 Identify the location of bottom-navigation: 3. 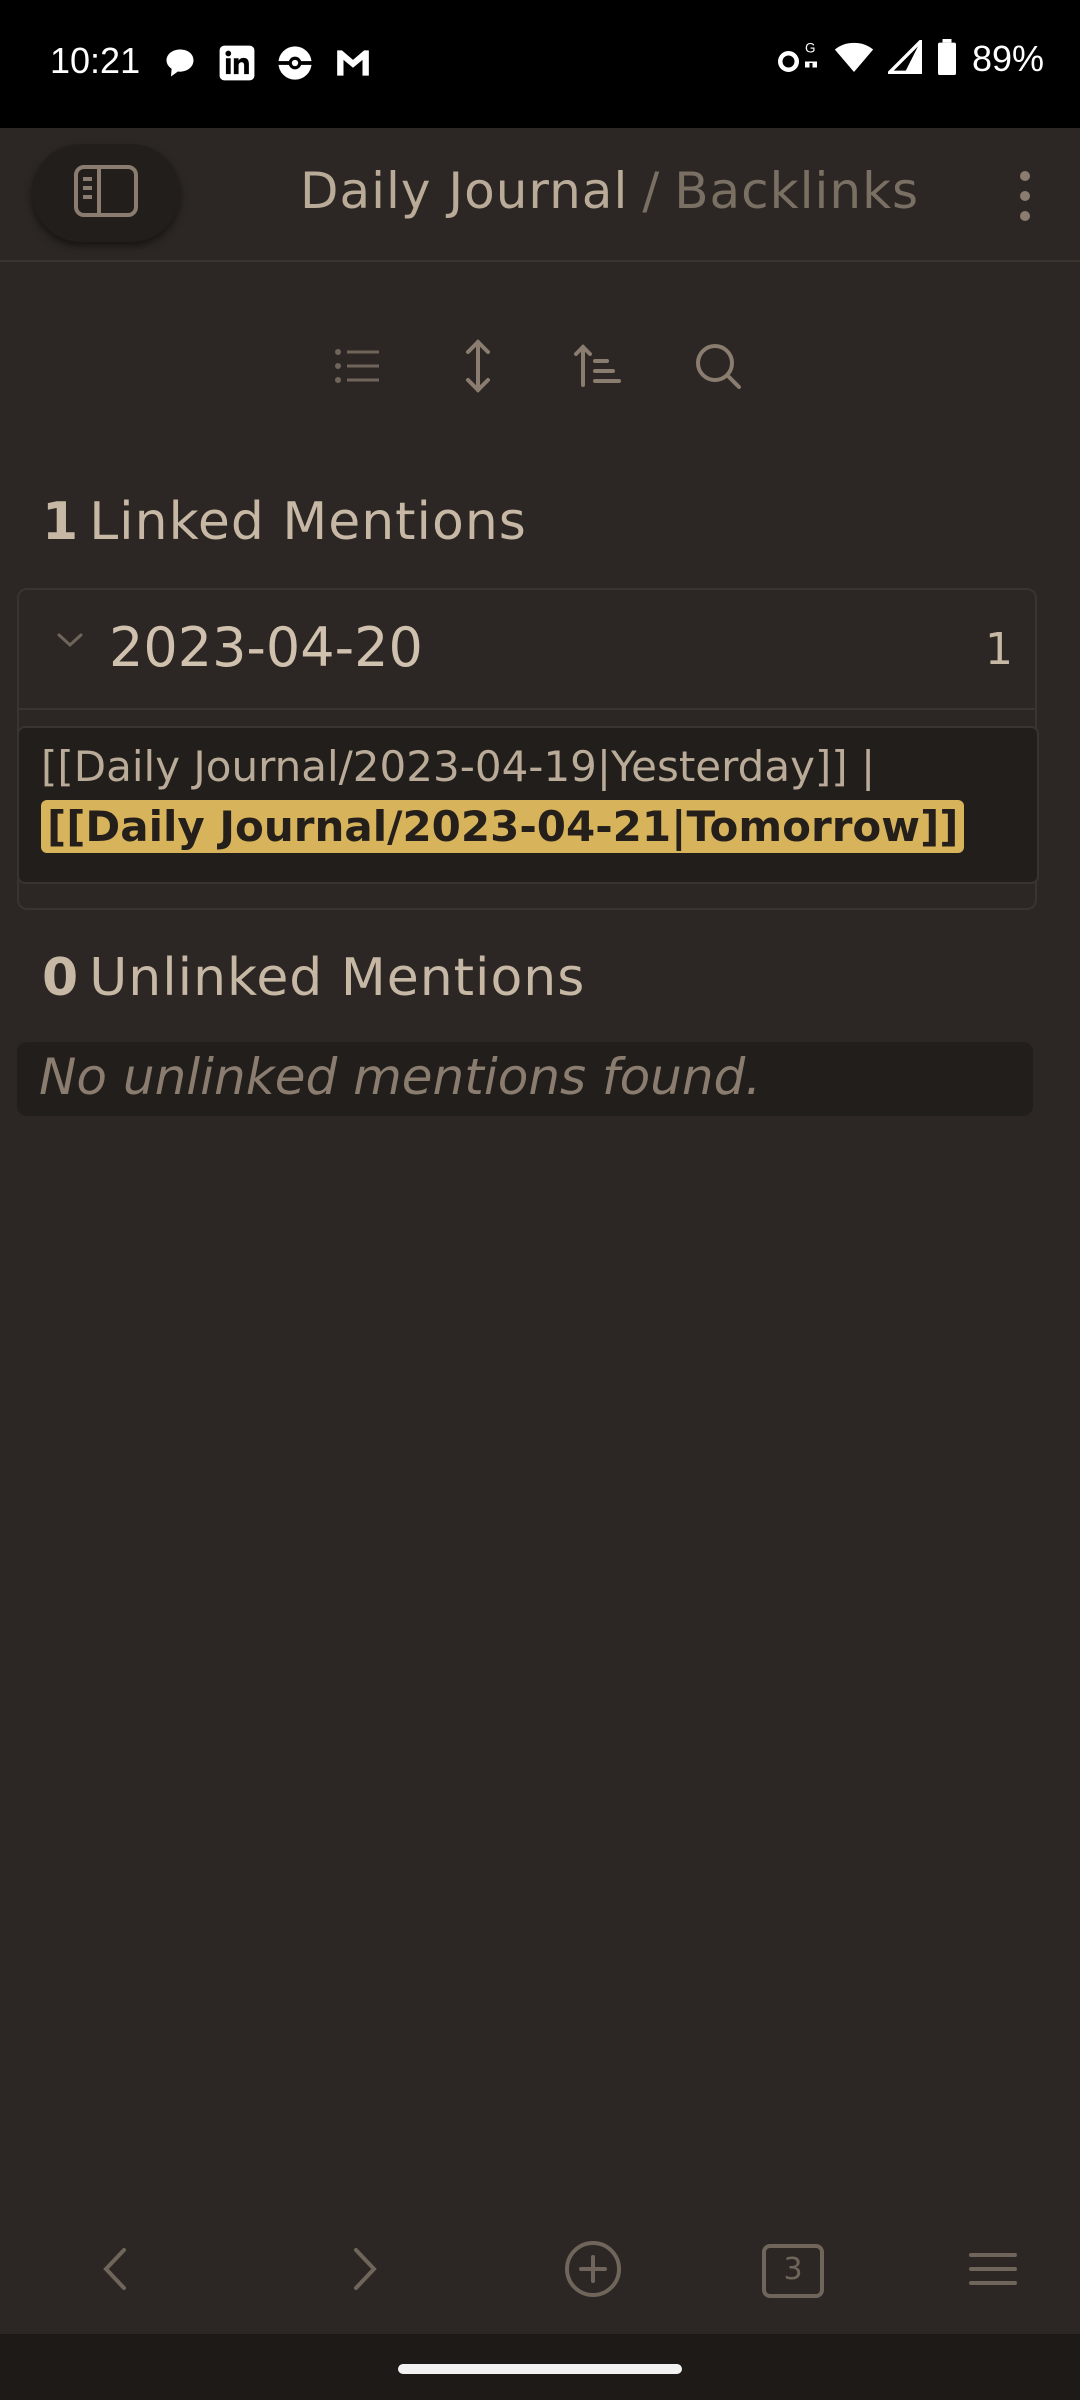
(540, 2270).